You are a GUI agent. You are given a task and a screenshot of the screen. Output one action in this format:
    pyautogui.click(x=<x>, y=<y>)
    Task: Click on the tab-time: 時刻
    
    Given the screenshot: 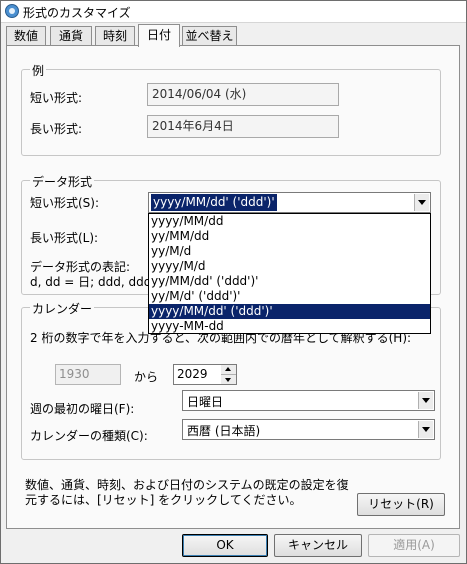 What is the action you would take?
    pyautogui.click(x=115, y=35)
    